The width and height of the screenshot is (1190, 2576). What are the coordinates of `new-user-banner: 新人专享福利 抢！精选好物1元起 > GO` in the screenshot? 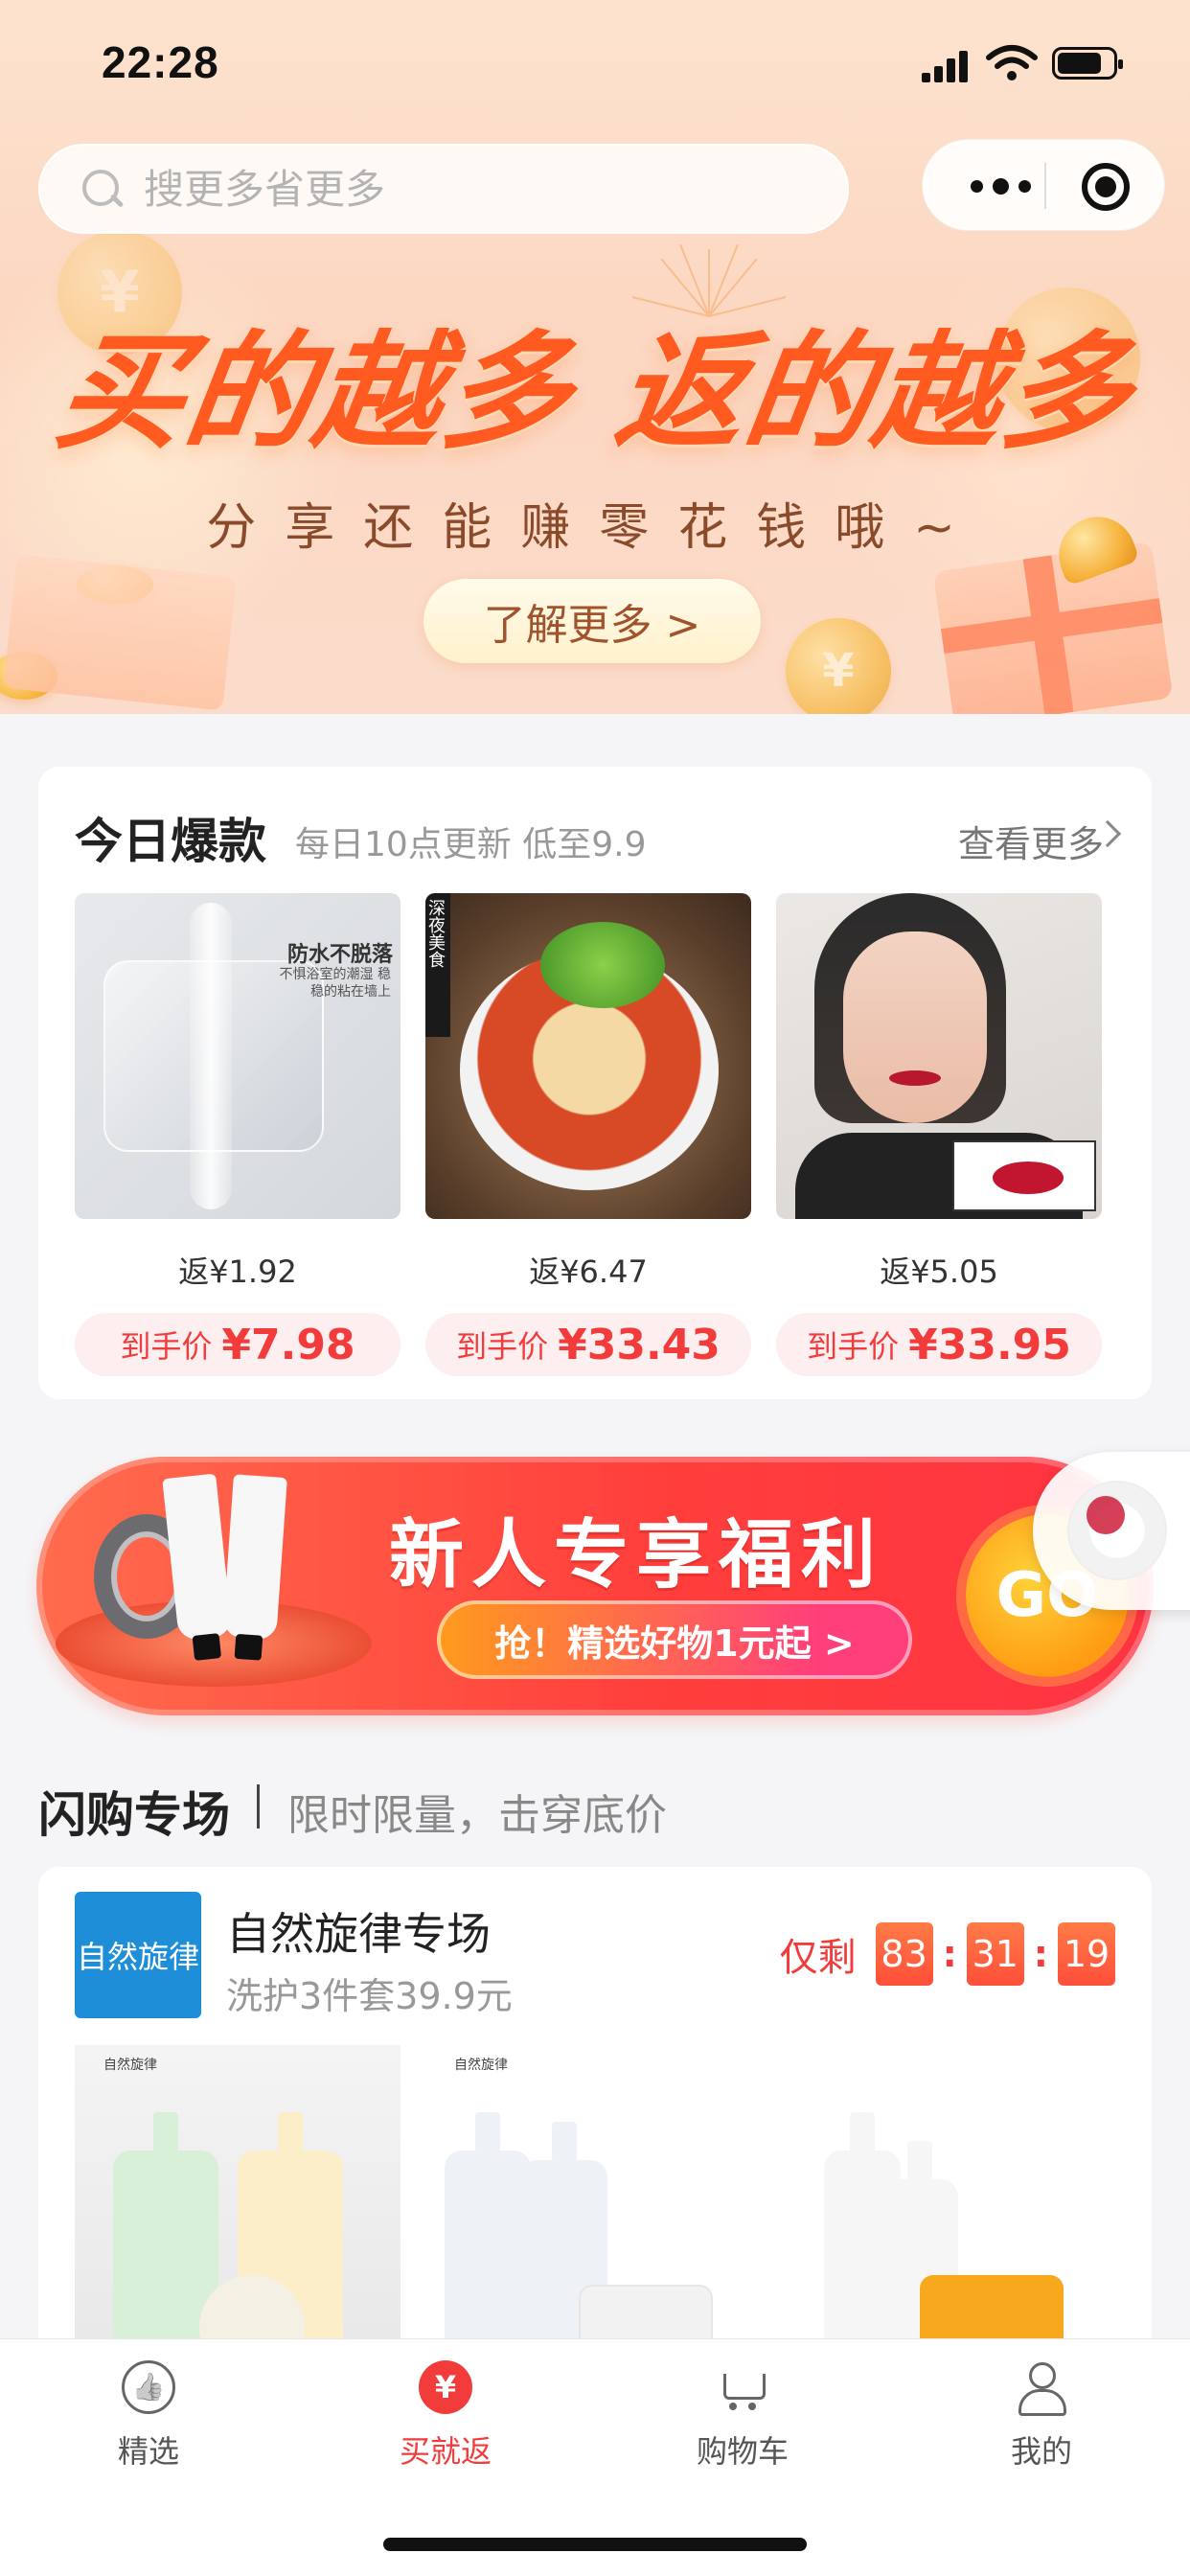 It's located at (595, 1586).